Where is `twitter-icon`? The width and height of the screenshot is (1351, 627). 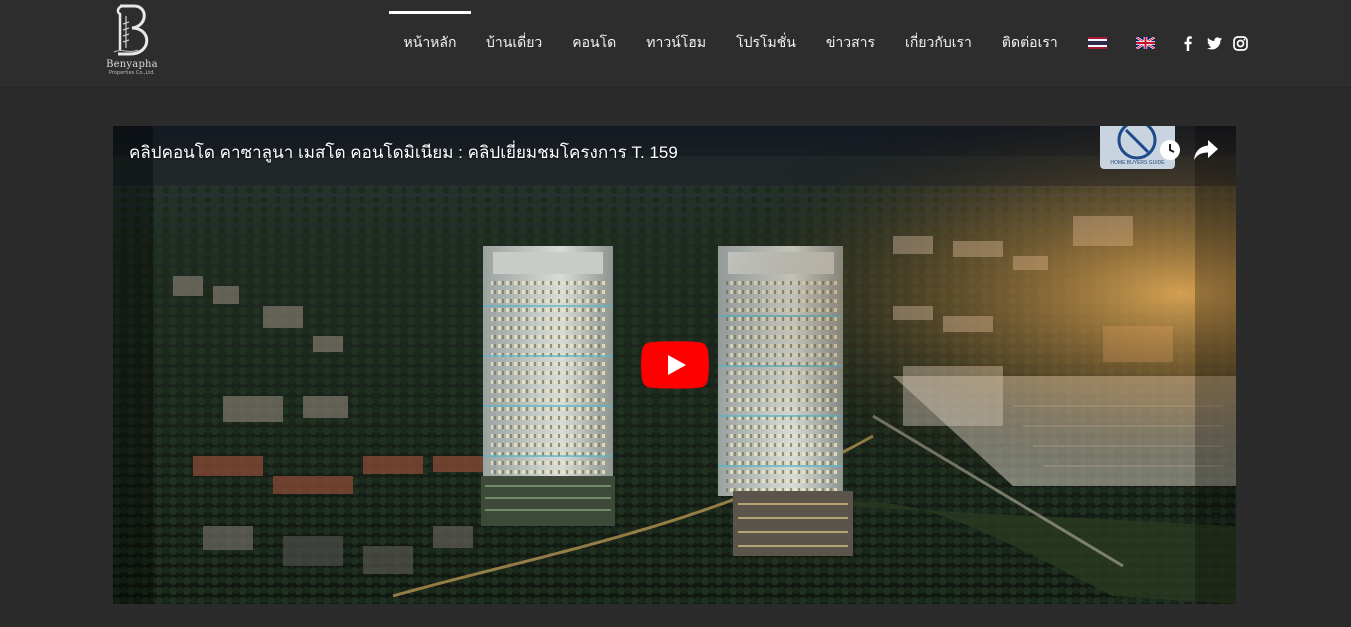
twitter-icon is located at coordinates (1215, 43).